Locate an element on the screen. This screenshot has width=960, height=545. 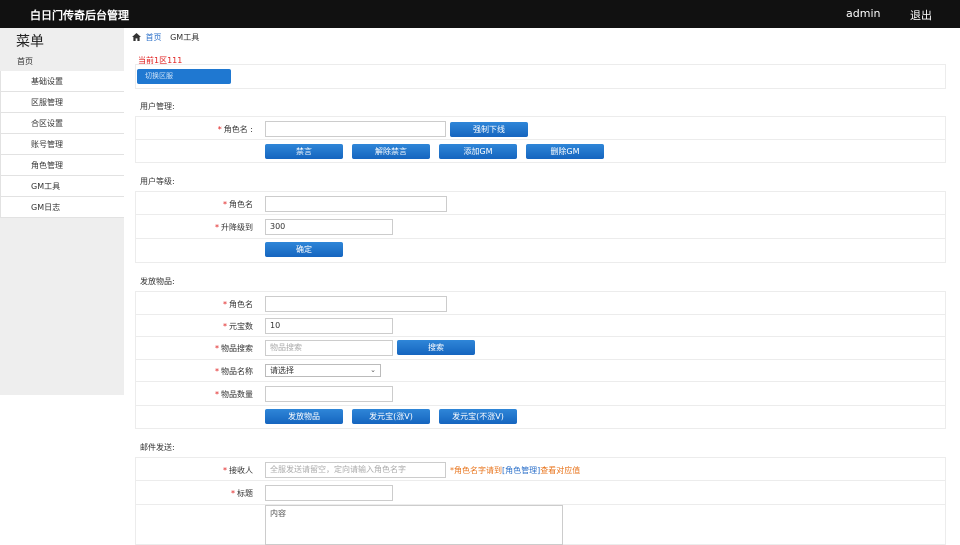
sidebar-menu: 基础设置 区服管理 合区设置 账号管理 角色管理 GM工具 GM日志 is located at coordinates (62, 144).